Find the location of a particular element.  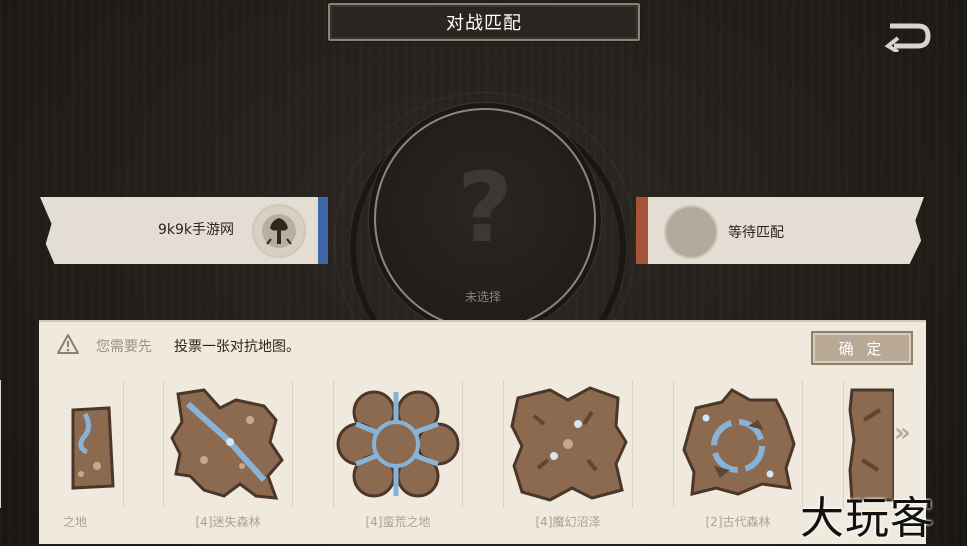

warning-icon is located at coordinates (68, 344).